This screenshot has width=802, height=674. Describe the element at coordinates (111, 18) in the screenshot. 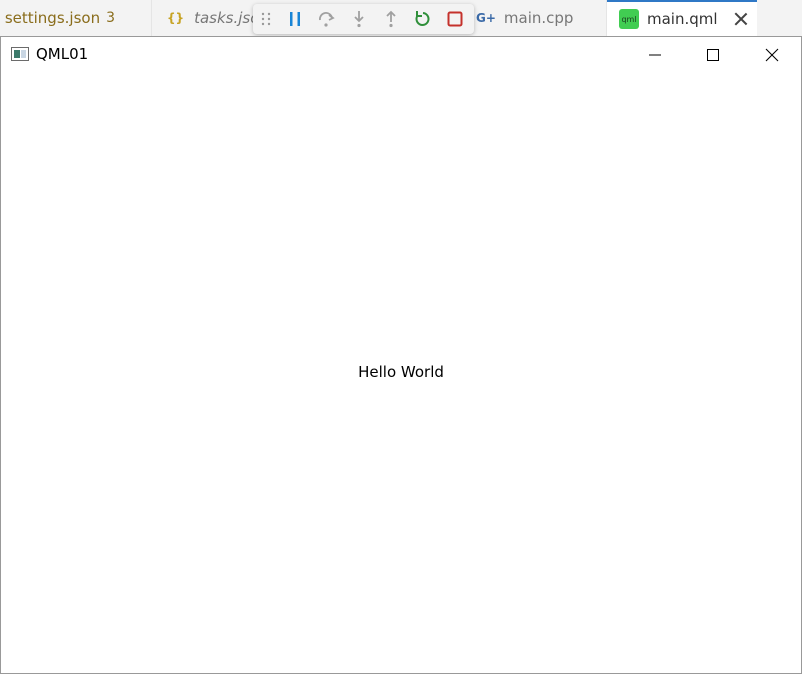

I see `problem-count-badge: 3` at that location.